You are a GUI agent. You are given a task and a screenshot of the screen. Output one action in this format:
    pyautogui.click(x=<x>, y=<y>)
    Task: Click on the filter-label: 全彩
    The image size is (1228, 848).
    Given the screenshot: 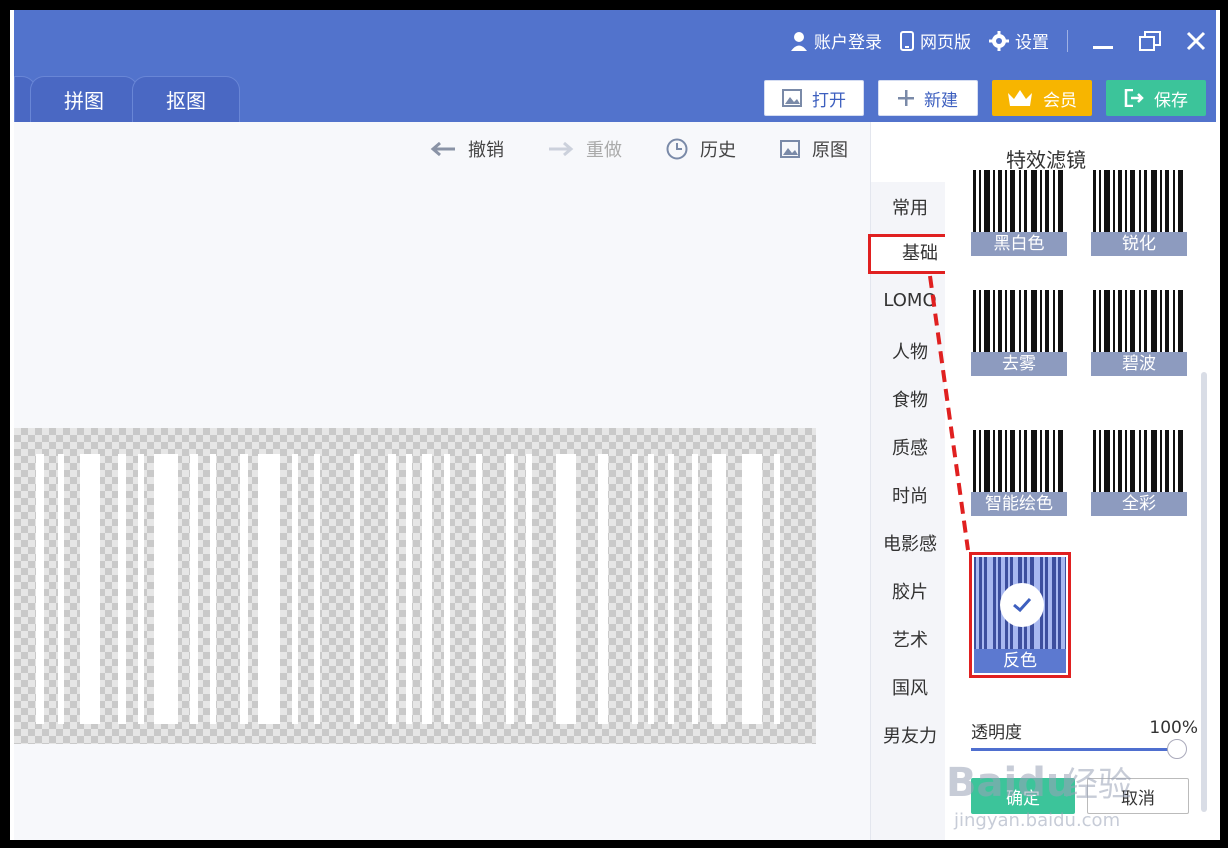 What is the action you would take?
    pyautogui.click(x=1139, y=504)
    